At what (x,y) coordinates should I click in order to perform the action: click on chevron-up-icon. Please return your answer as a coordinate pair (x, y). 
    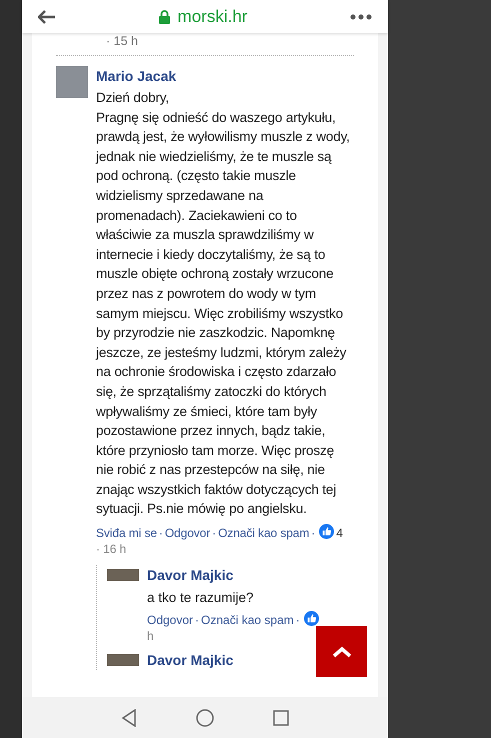
    Looking at the image, I should click on (342, 652).